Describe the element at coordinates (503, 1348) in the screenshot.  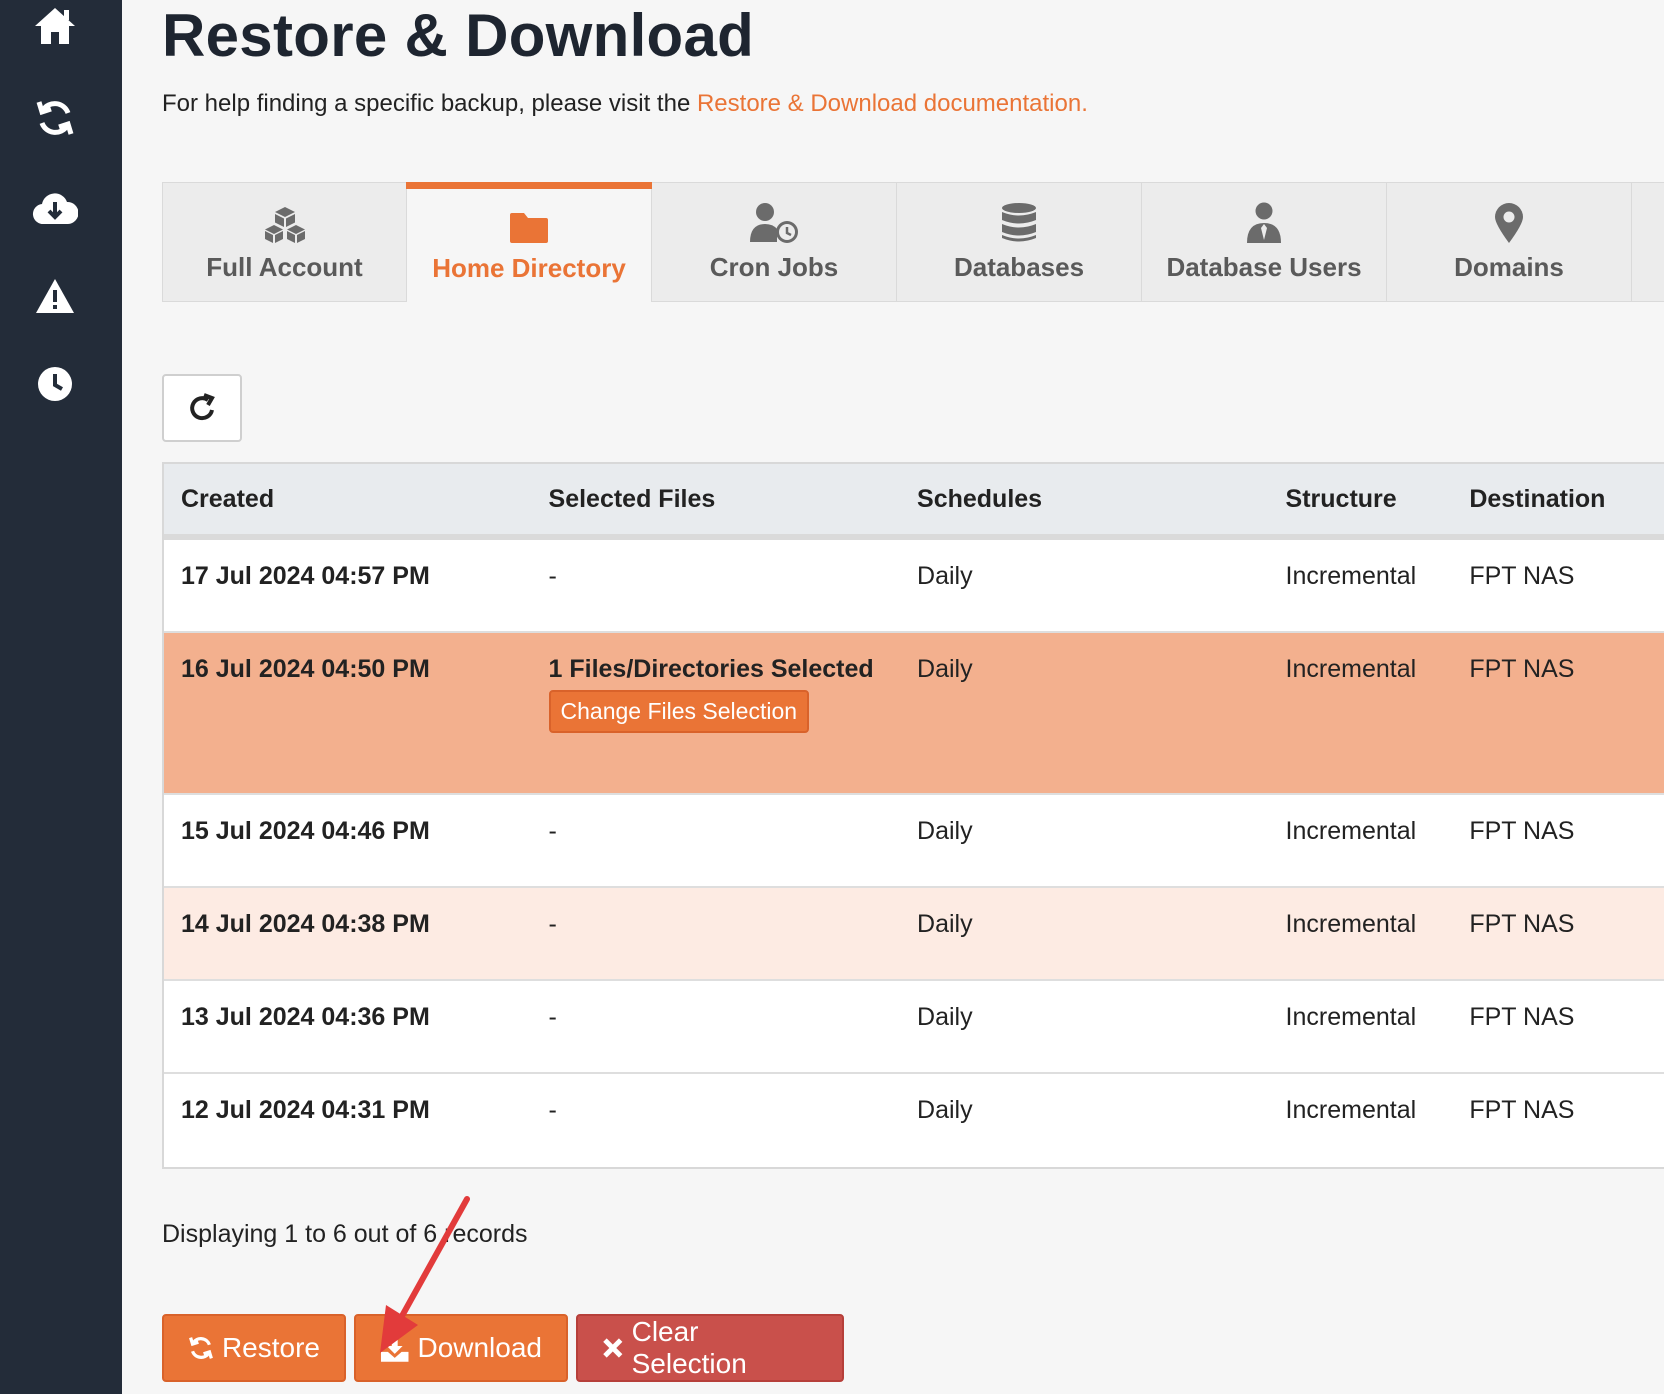
I see `action-buttons: Restore Download Clear Selection` at that location.